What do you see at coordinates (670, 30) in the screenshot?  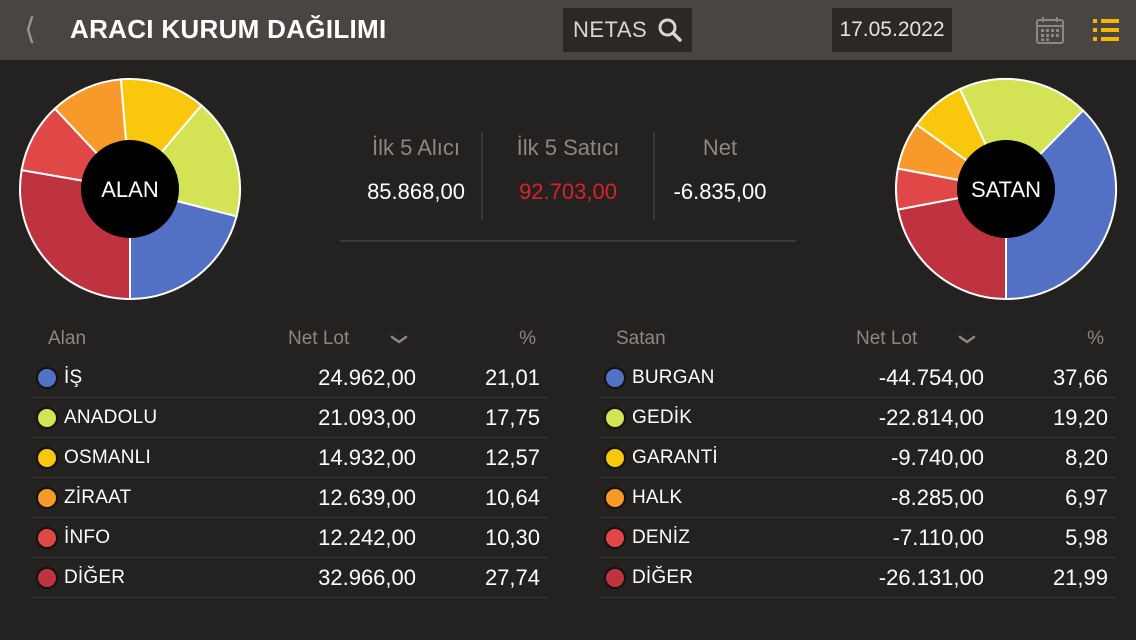 I see `search-icon` at bounding box center [670, 30].